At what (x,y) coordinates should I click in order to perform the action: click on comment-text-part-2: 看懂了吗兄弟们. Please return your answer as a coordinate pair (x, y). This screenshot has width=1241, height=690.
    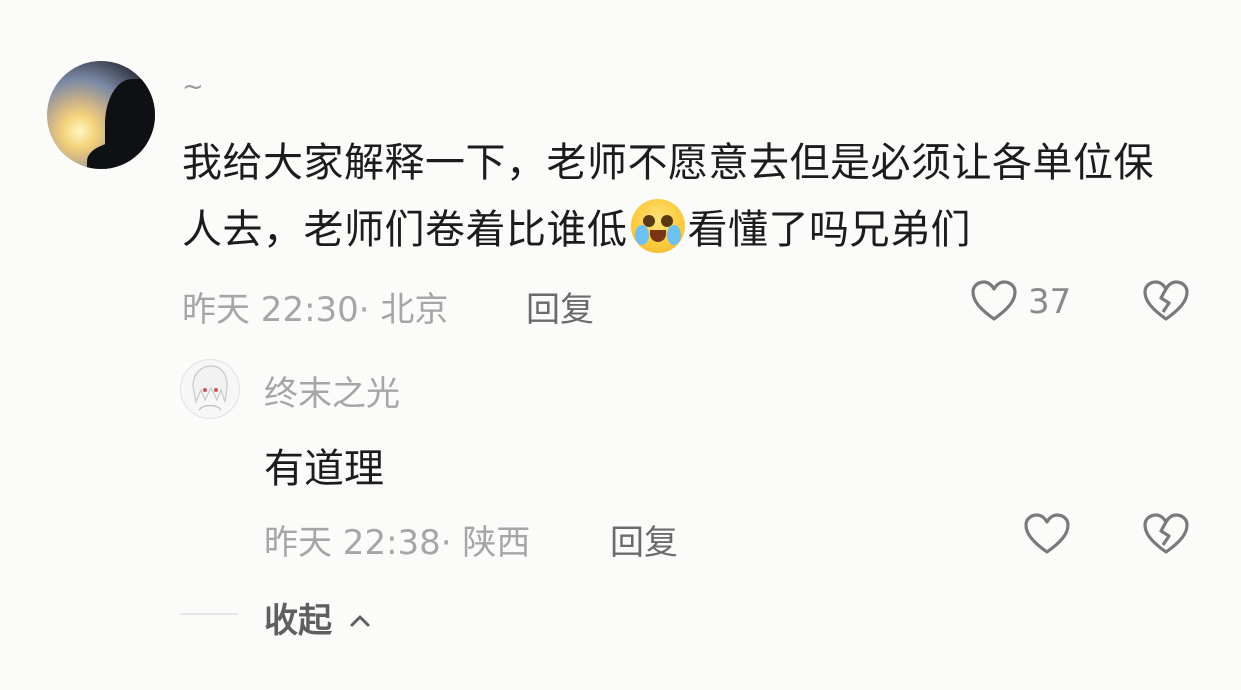
    Looking at the image, I should click on (829, 230).